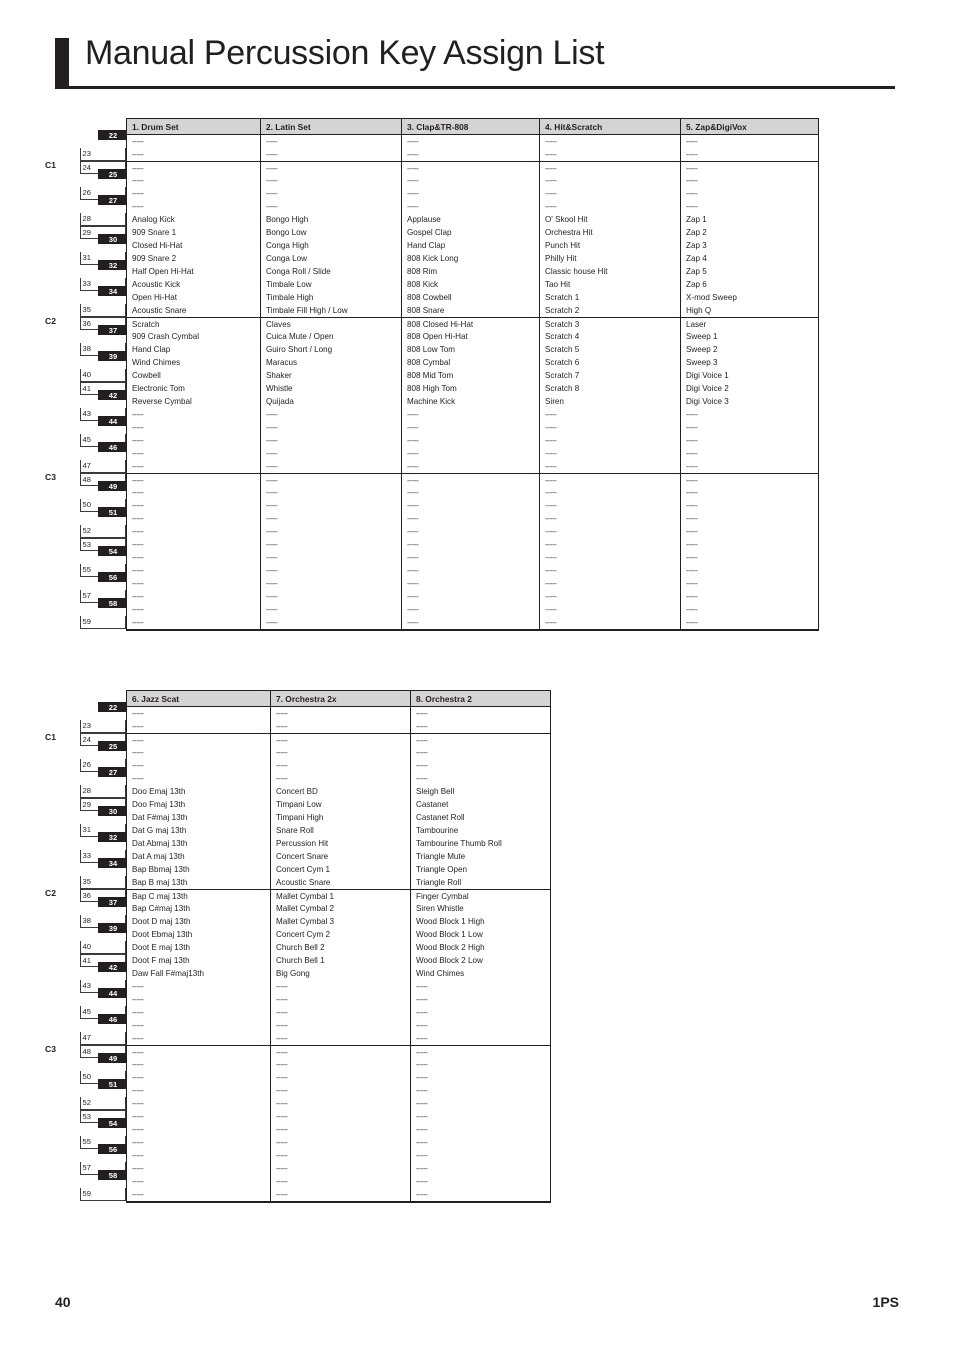 Image resolution: width=954 pixels, height=1350 pixels. What do you see at coordinates (86, 153) in the screenshot?
I see `white-key-number: 23` at bounding box center [86, 153].